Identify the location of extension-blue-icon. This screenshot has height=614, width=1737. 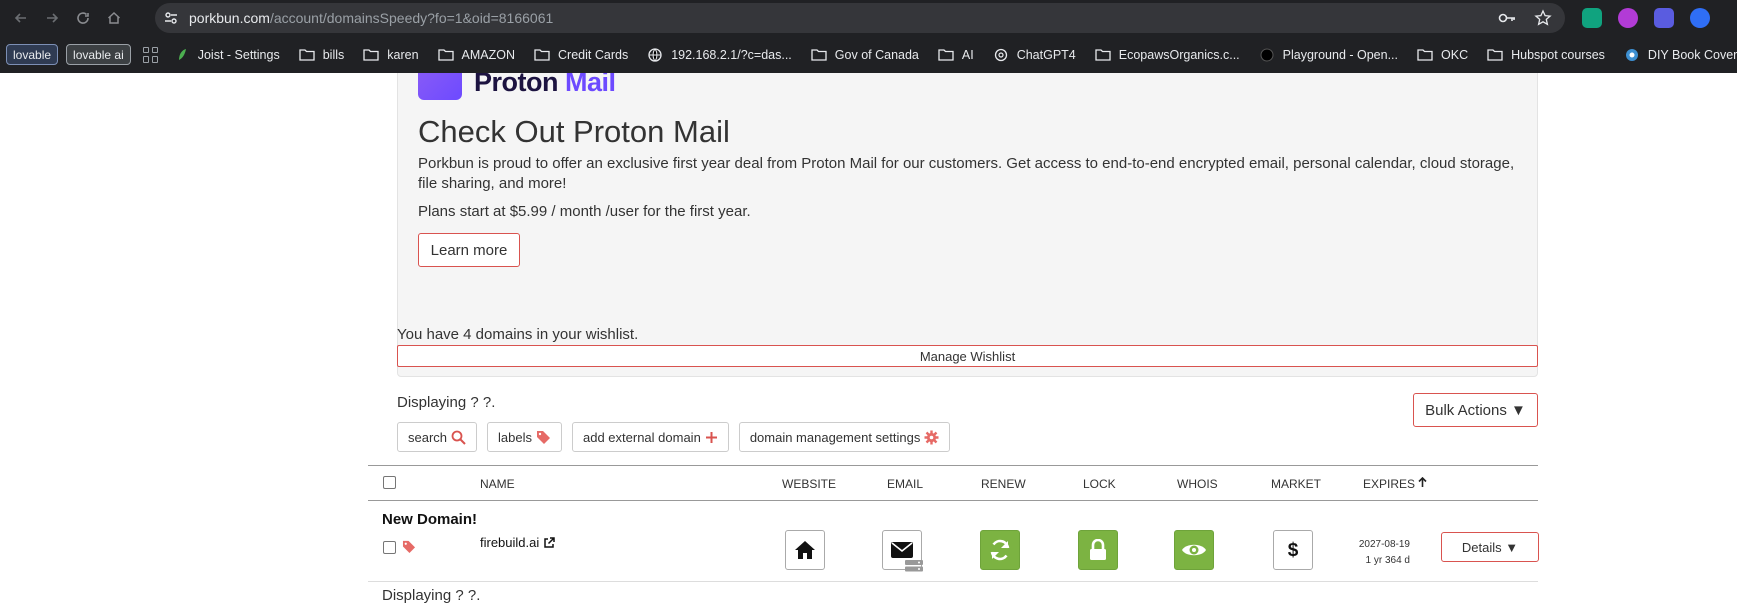
(1700, 18).